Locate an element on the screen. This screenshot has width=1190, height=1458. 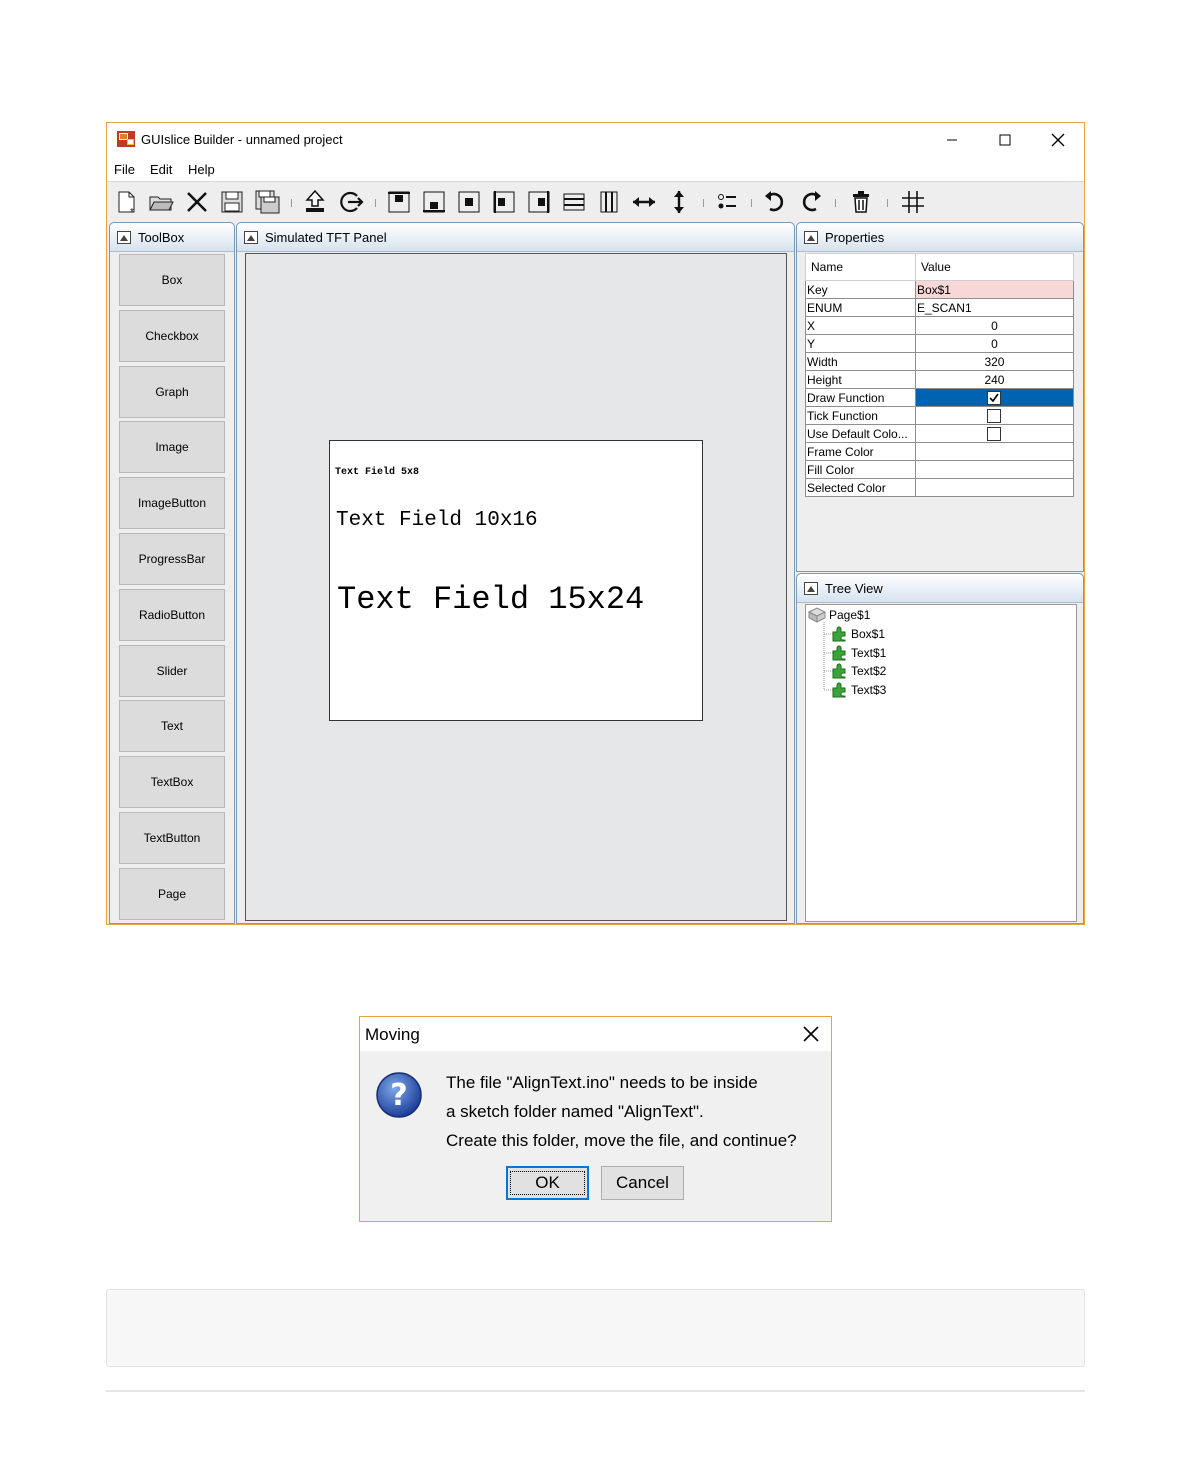
menu-help: Help is located at coordinates (201, 169).